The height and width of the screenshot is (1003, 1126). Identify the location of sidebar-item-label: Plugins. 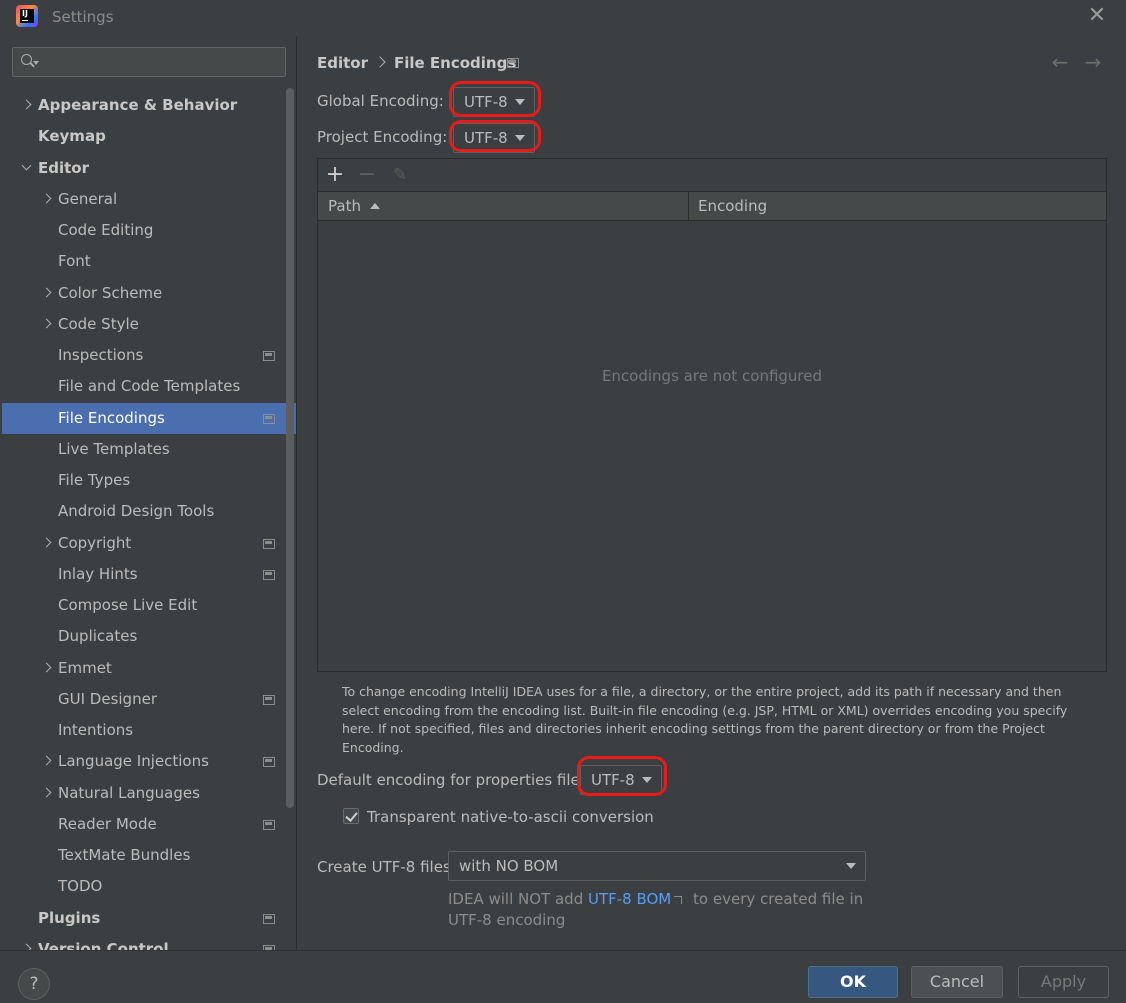
(69, 918).